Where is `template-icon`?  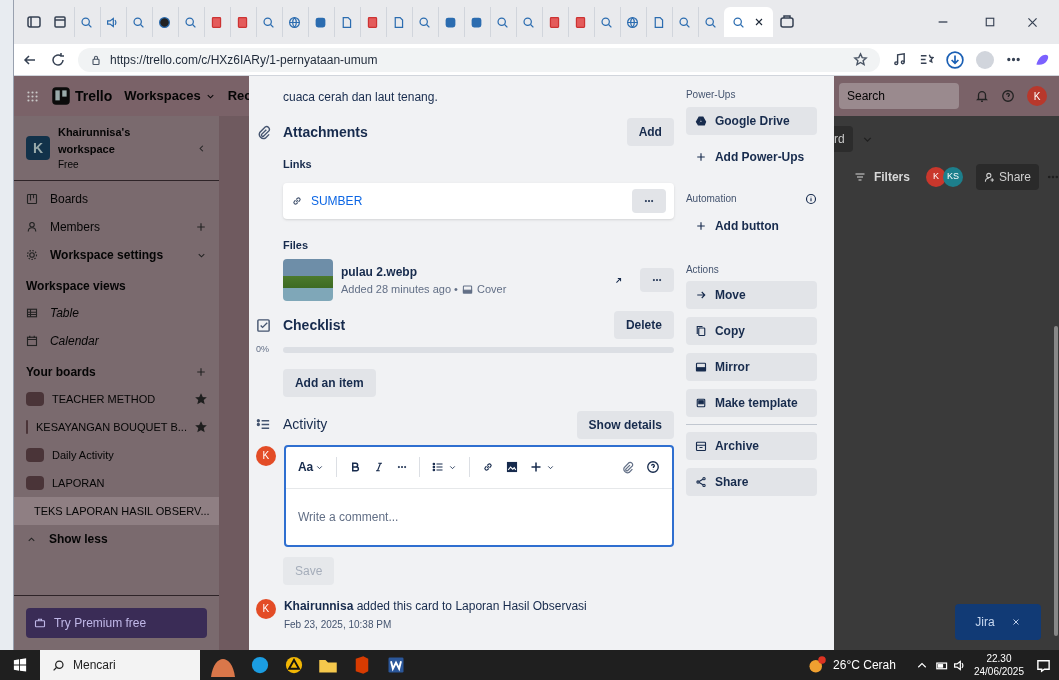
template-icon is located at coordinates (700, 403).